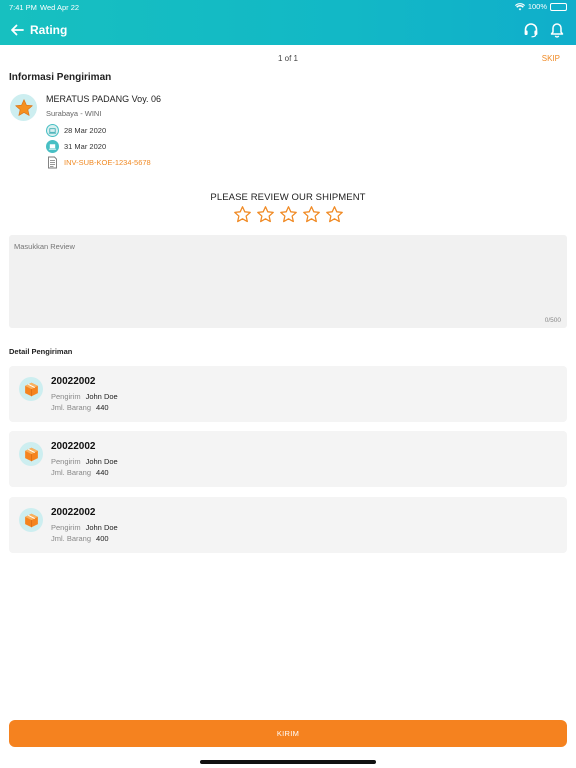 This screenshot has width=576, height=768. What do you see at coordinates (288, 281) in the screenshot?
I see `review-input` at bounding box center [288, 281].